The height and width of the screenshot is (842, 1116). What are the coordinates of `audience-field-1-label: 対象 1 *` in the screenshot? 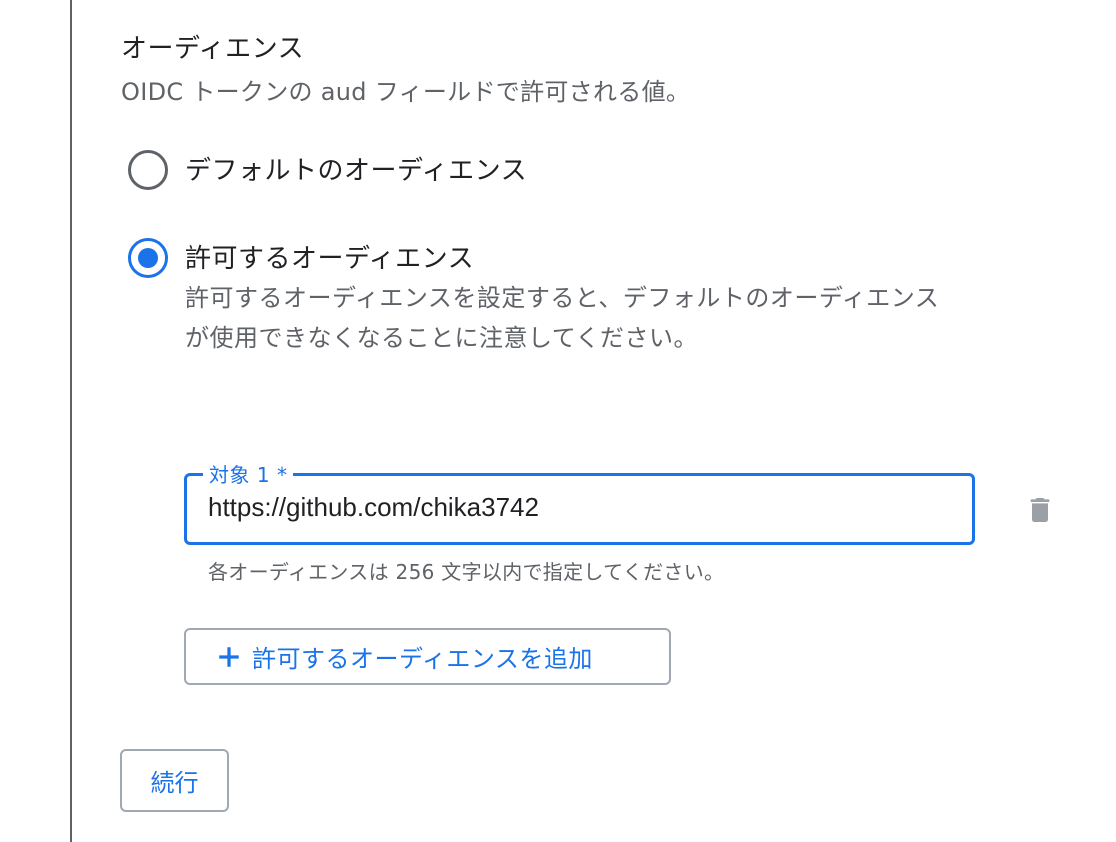 It's located at (248, 473).